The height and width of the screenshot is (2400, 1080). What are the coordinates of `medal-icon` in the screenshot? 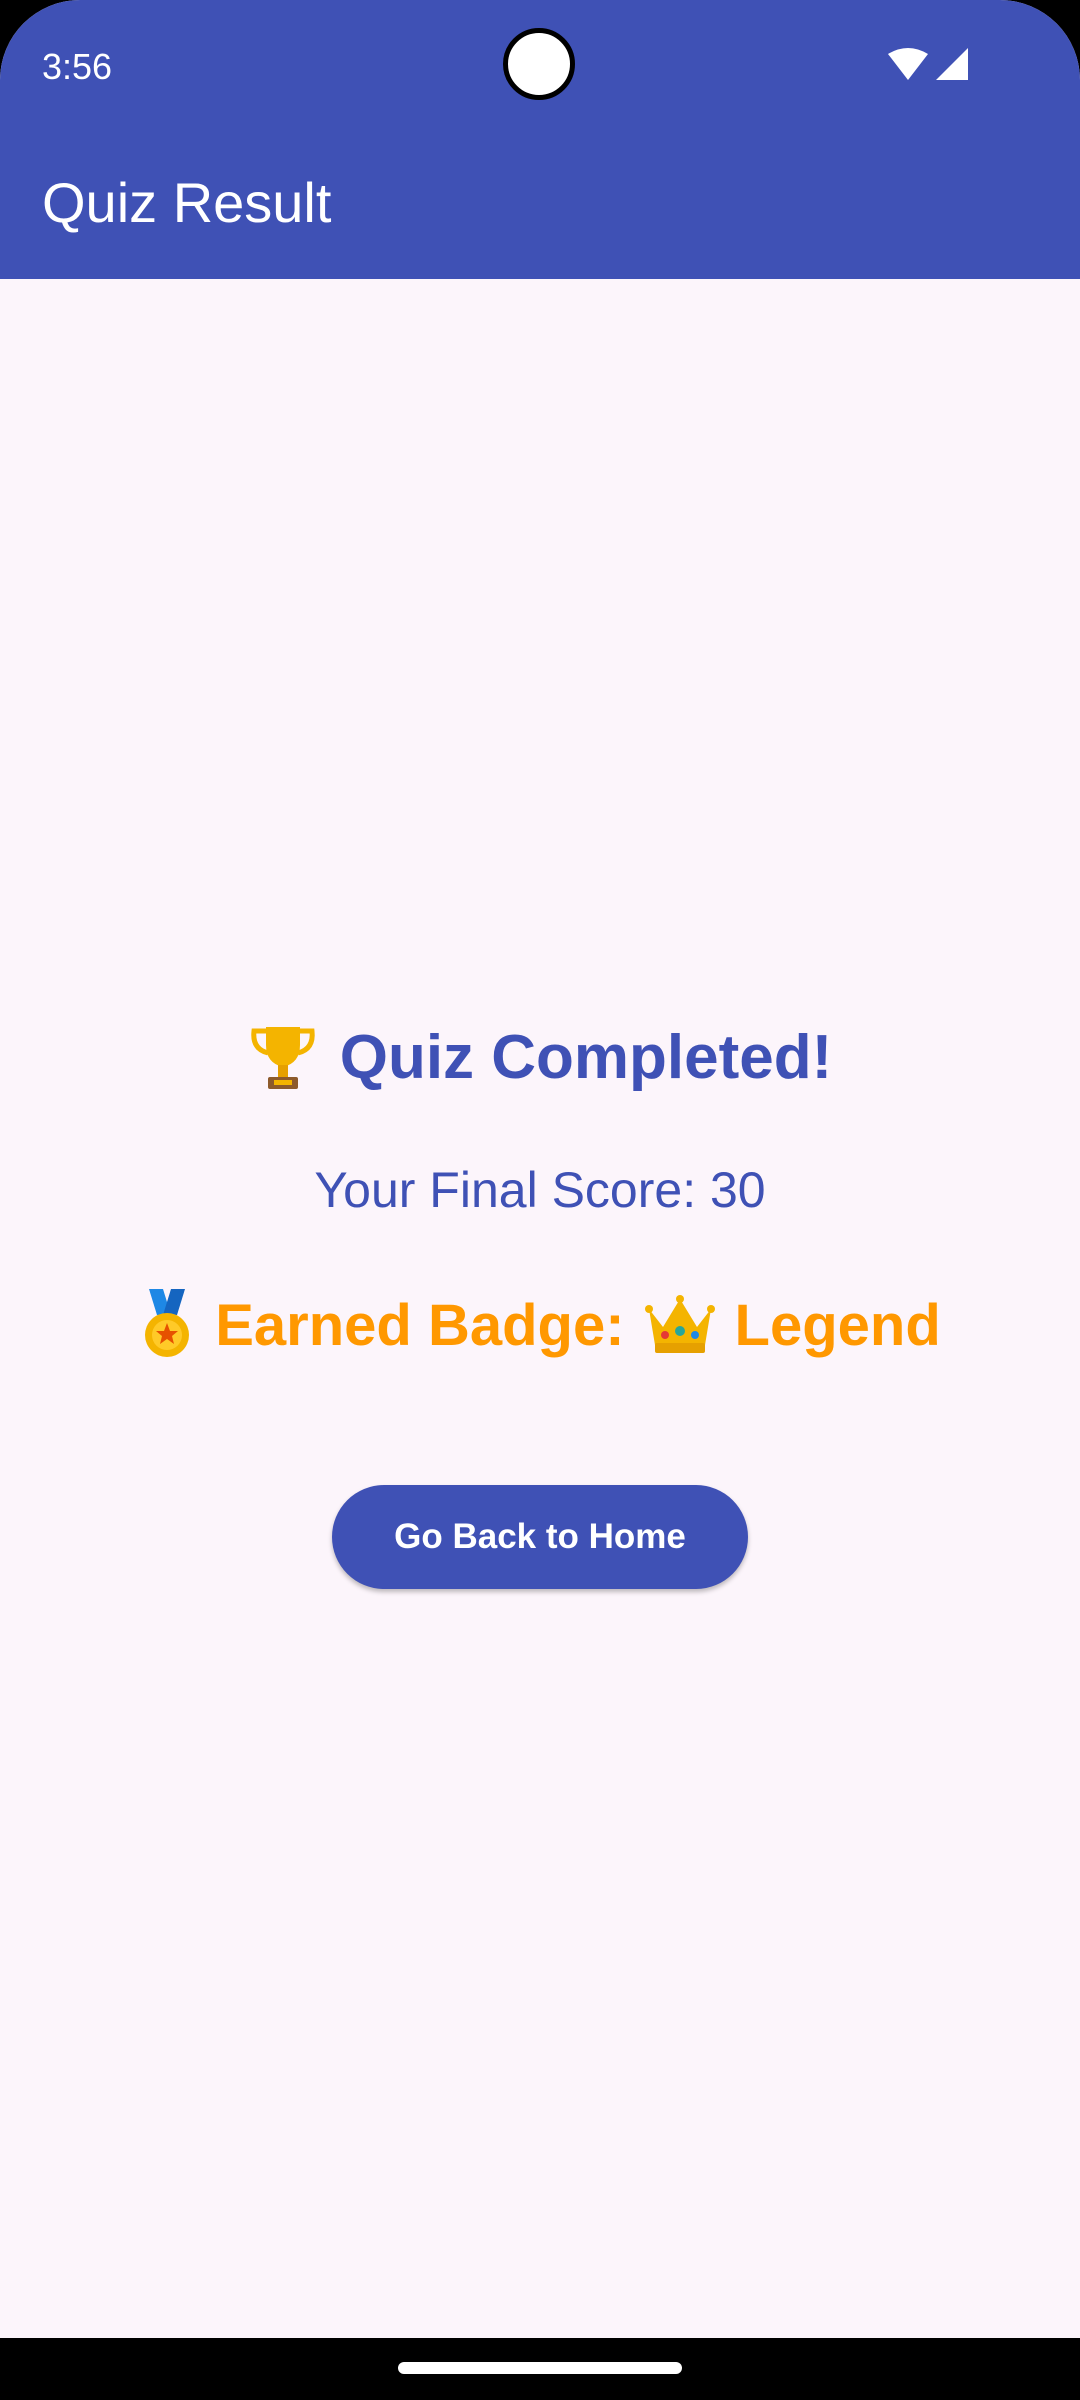 It's located at (167, 1323).